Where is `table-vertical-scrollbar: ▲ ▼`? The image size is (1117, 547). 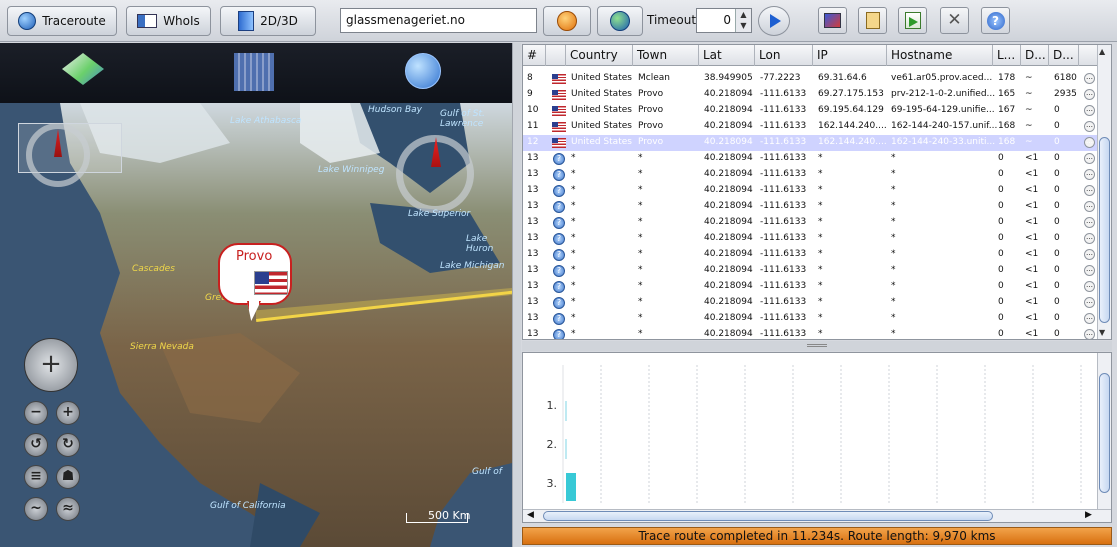 table-vertical-scrollbar: ▲ ▼ is located at coordinates (1104, 192).